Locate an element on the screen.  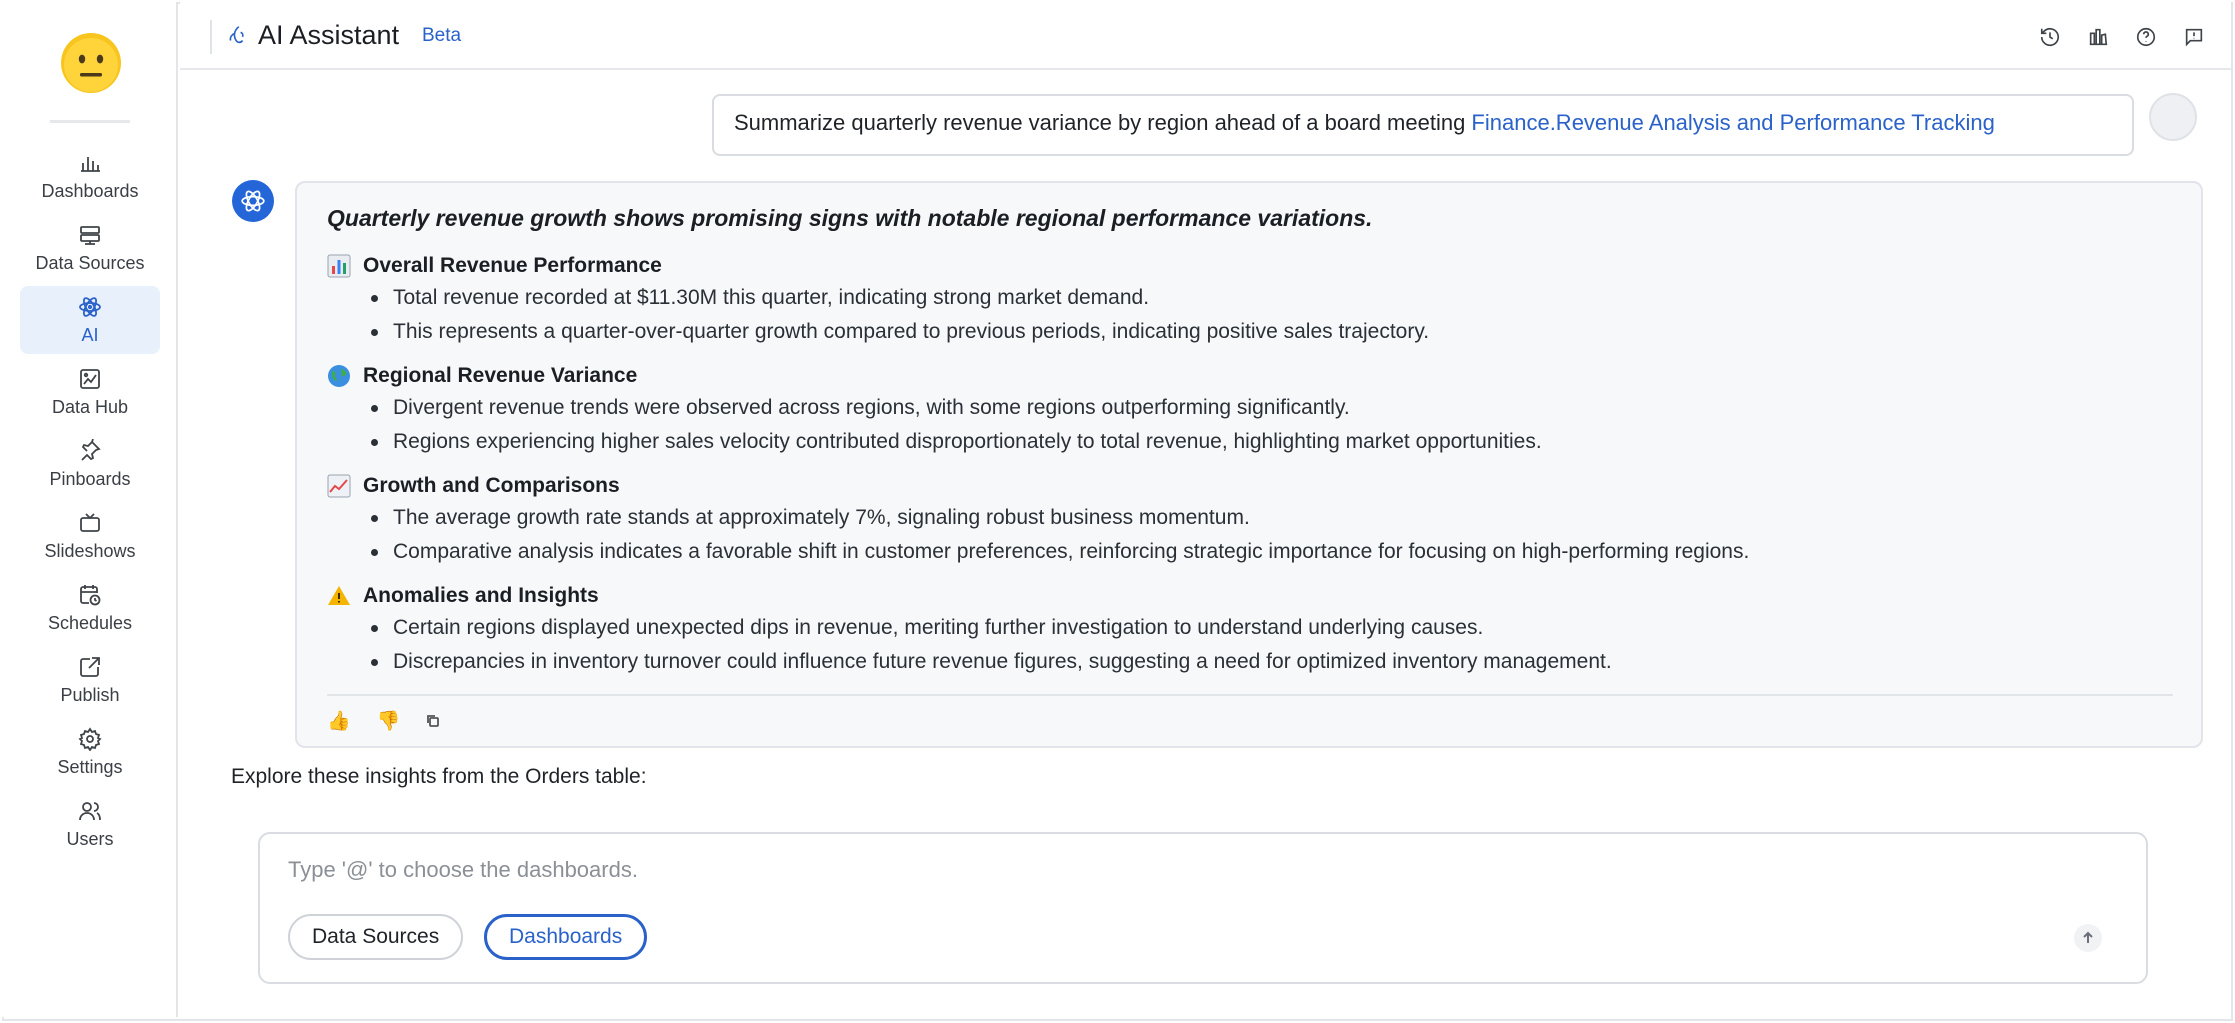
section-title: Overall Revenue Performance is located at coordinates (512, 265).